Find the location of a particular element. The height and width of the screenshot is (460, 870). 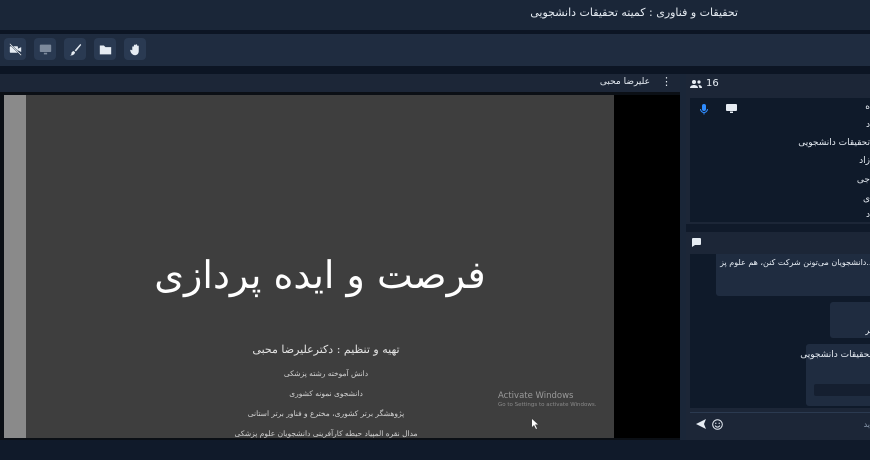

users-icon is located at coordinates (696, 84).